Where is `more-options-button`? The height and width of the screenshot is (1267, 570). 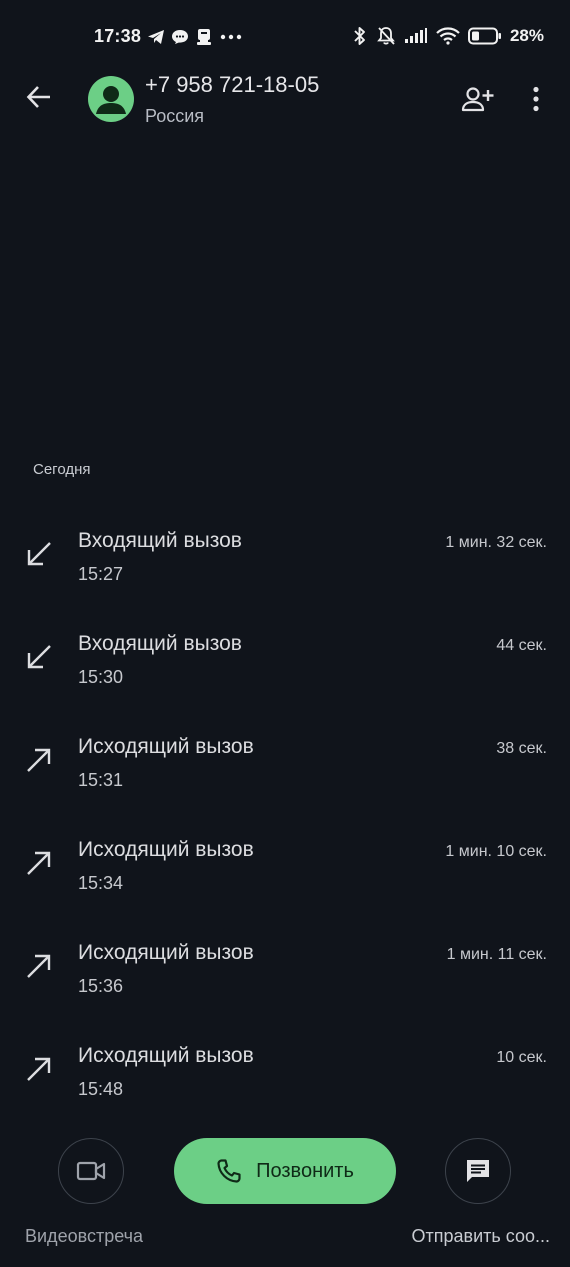
more-options-button is located at coordinates (536, 99).